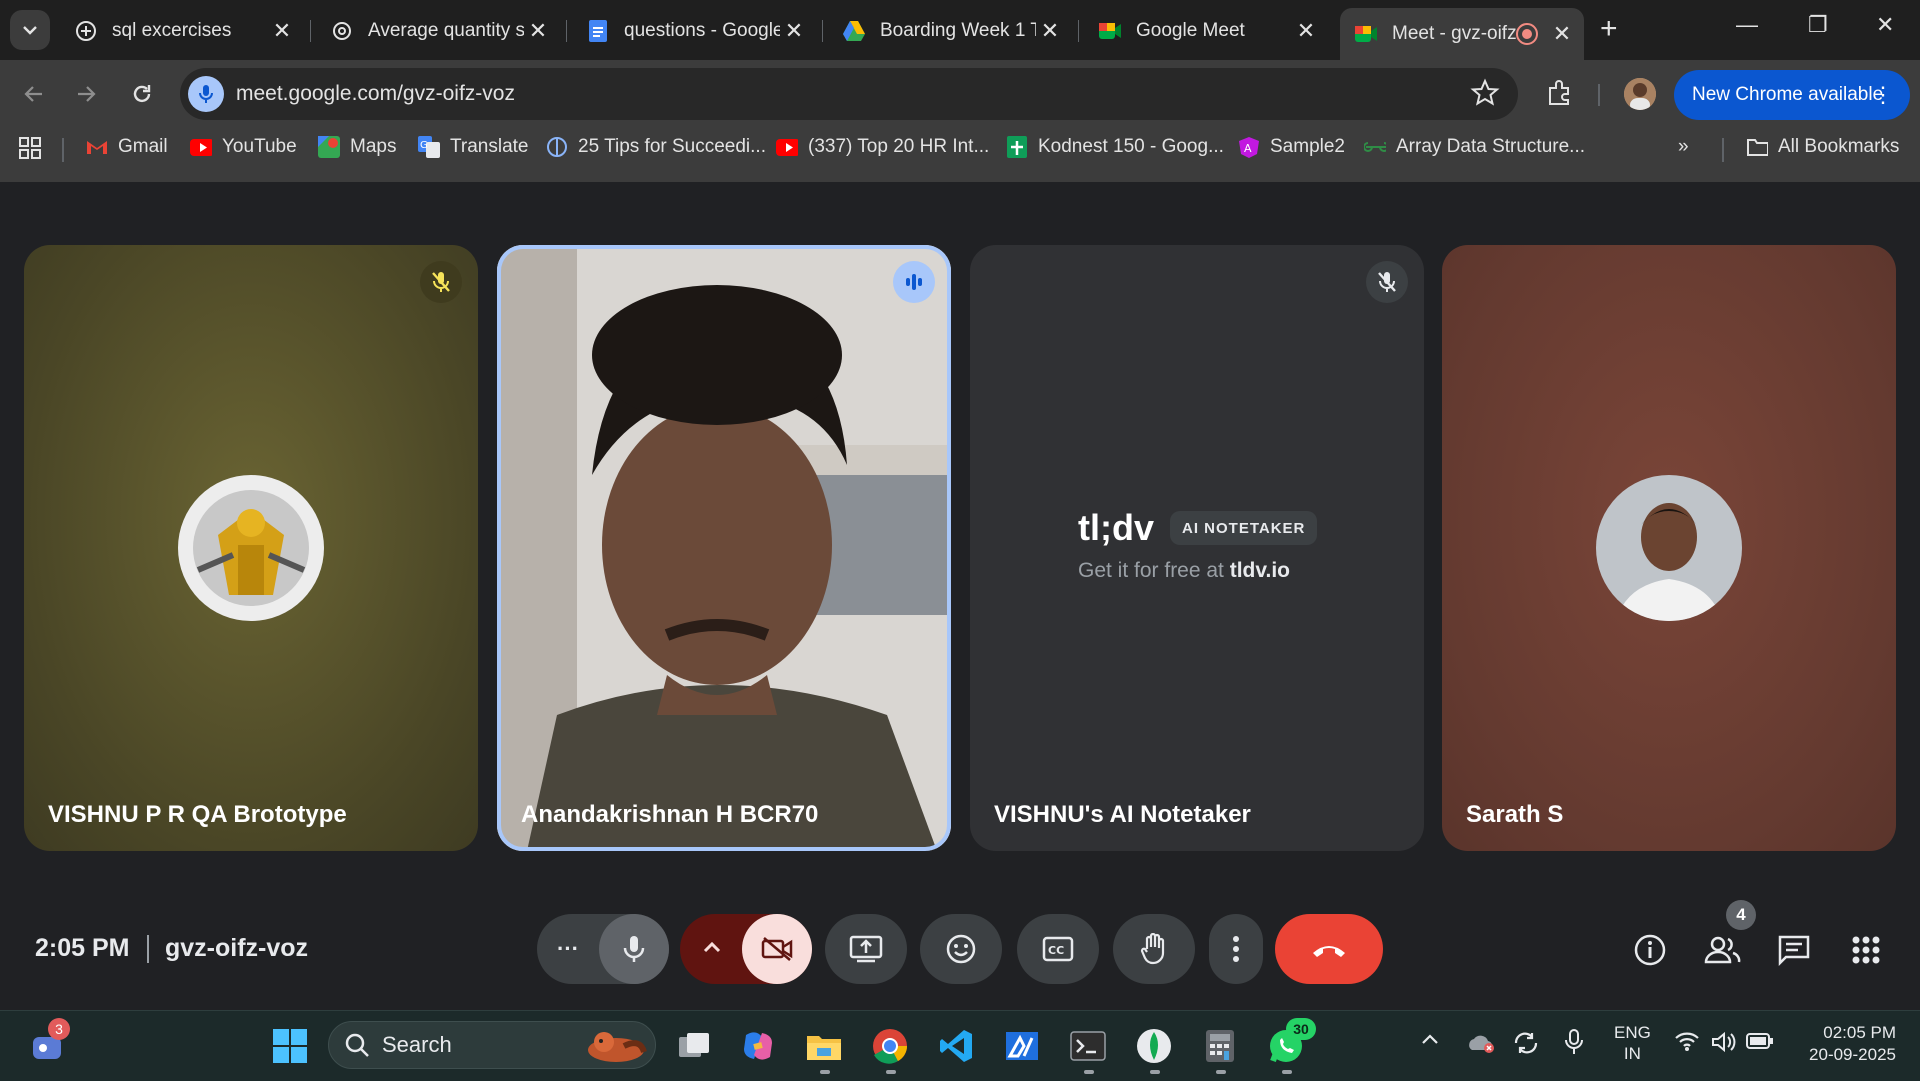  What do you see at coordinates (182, 31) in the screenshot?
I see `tab-sql-excercises: sql excercises ✕` at bounding box center [182, 31].